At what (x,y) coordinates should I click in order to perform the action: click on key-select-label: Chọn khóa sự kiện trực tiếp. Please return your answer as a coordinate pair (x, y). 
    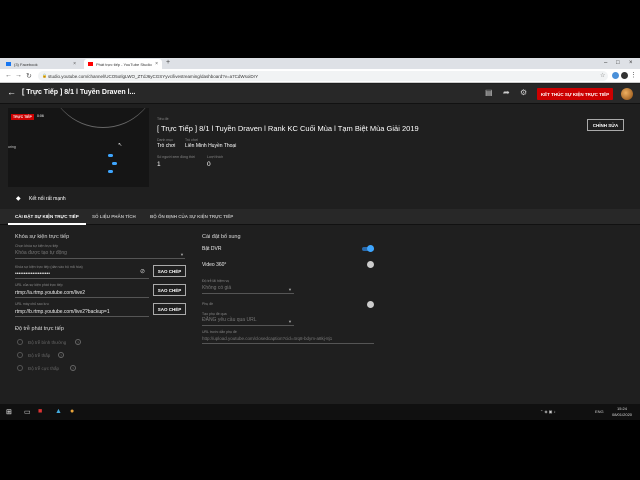
    Looking at the image, I should click on (37, 246).